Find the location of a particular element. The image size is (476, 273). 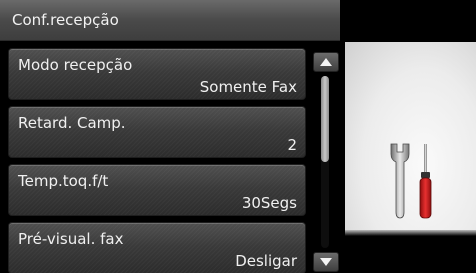

menu-item-pre-visual-fax: Pré-visual. fax Desligar is located at coordinates (157, 247).